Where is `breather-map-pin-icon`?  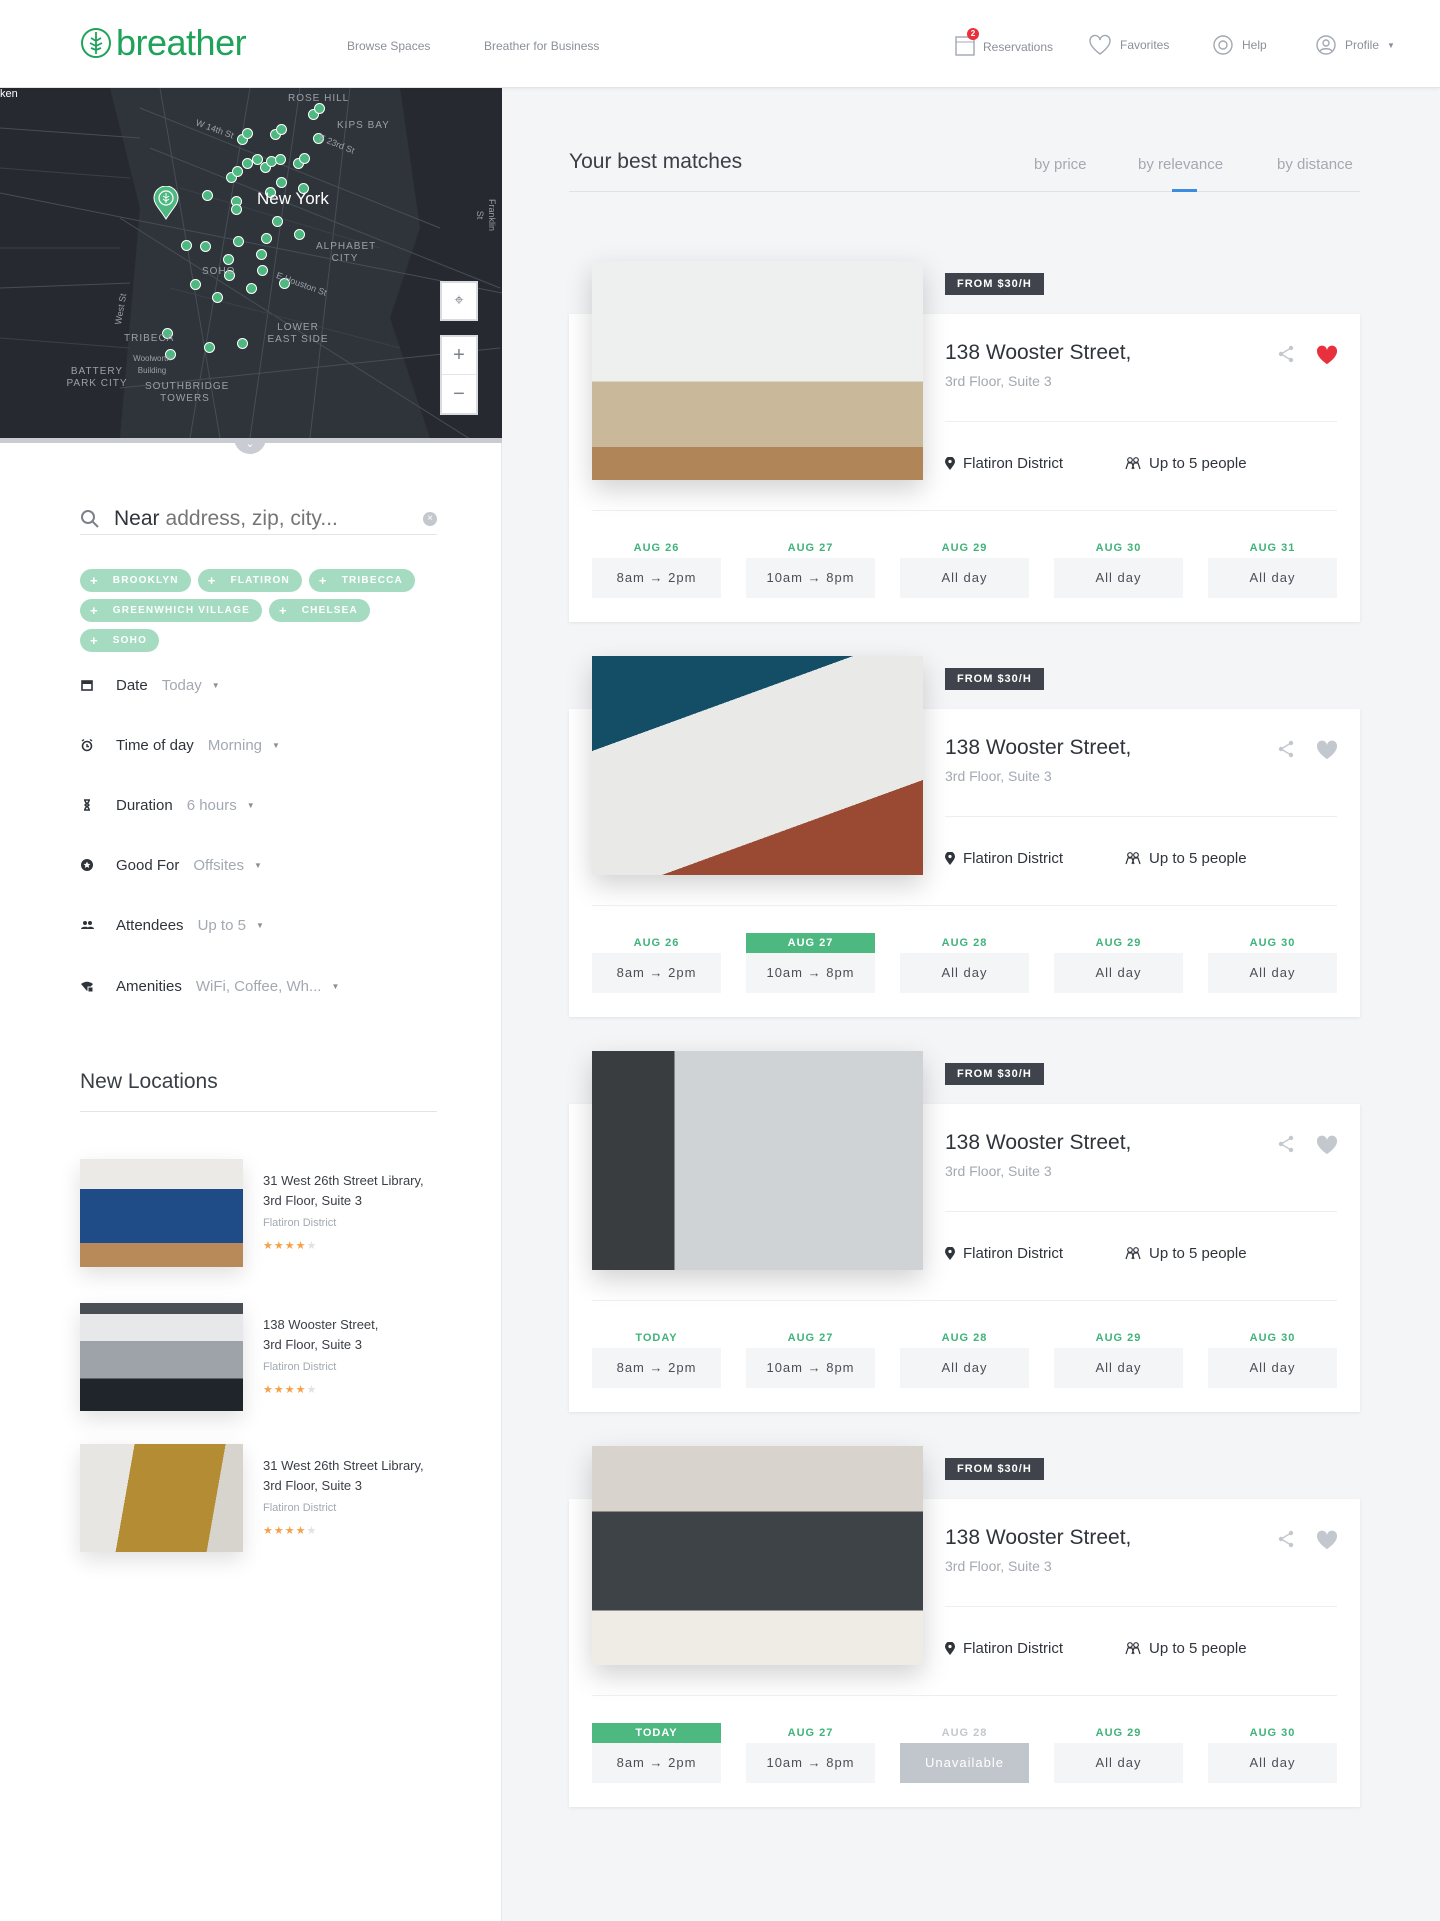 breather-map-pin-icon is located at coordinates (166, 203).